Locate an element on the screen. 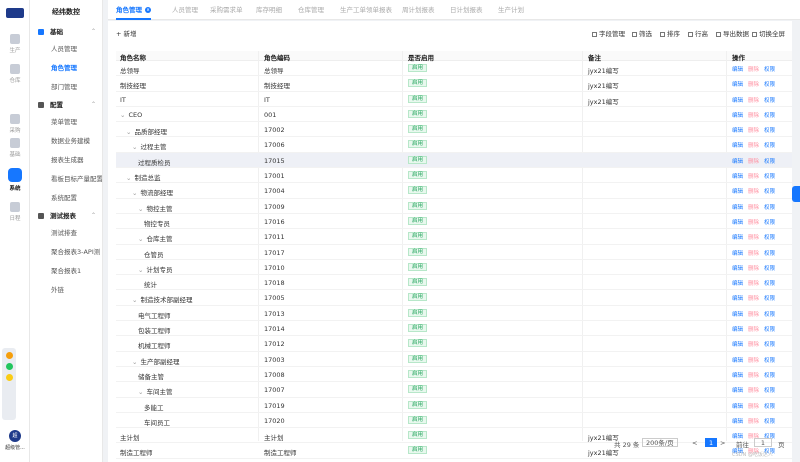 This screenshot has height=462, width=800. table-row: ⌄ 生产部副经理 17003 启用 编辑 删除 权限 is located at coordinates (454, 359).